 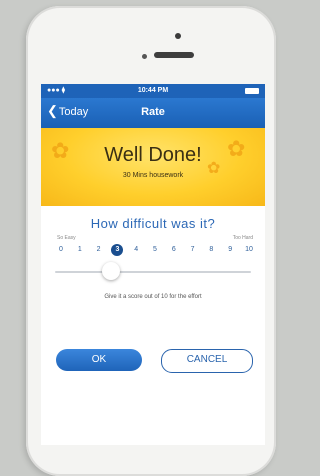 I want to click on rating-hint: Give it a score out of 10 for the effort, so click(x=153, y=297).